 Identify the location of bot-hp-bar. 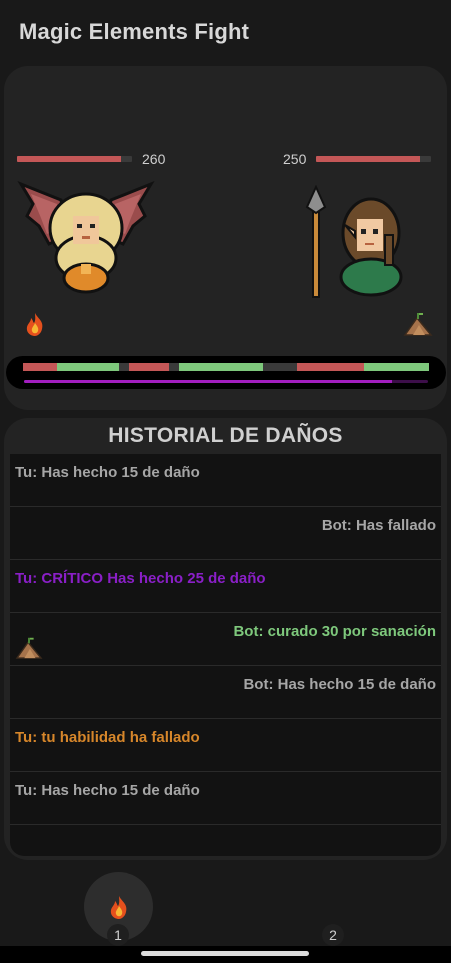
(374, 159).